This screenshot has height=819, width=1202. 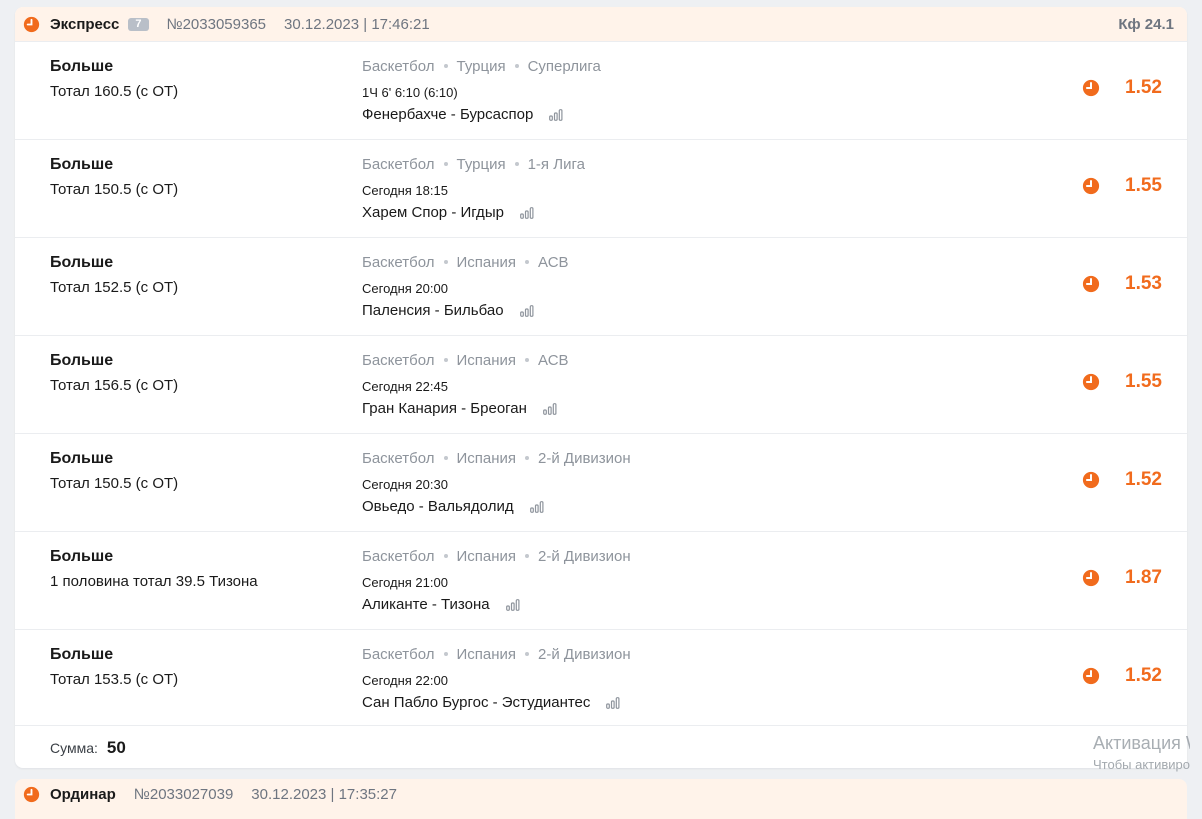 I want to click on match-label: Гран Канария - Бреоган, so click(x=444, y=408).